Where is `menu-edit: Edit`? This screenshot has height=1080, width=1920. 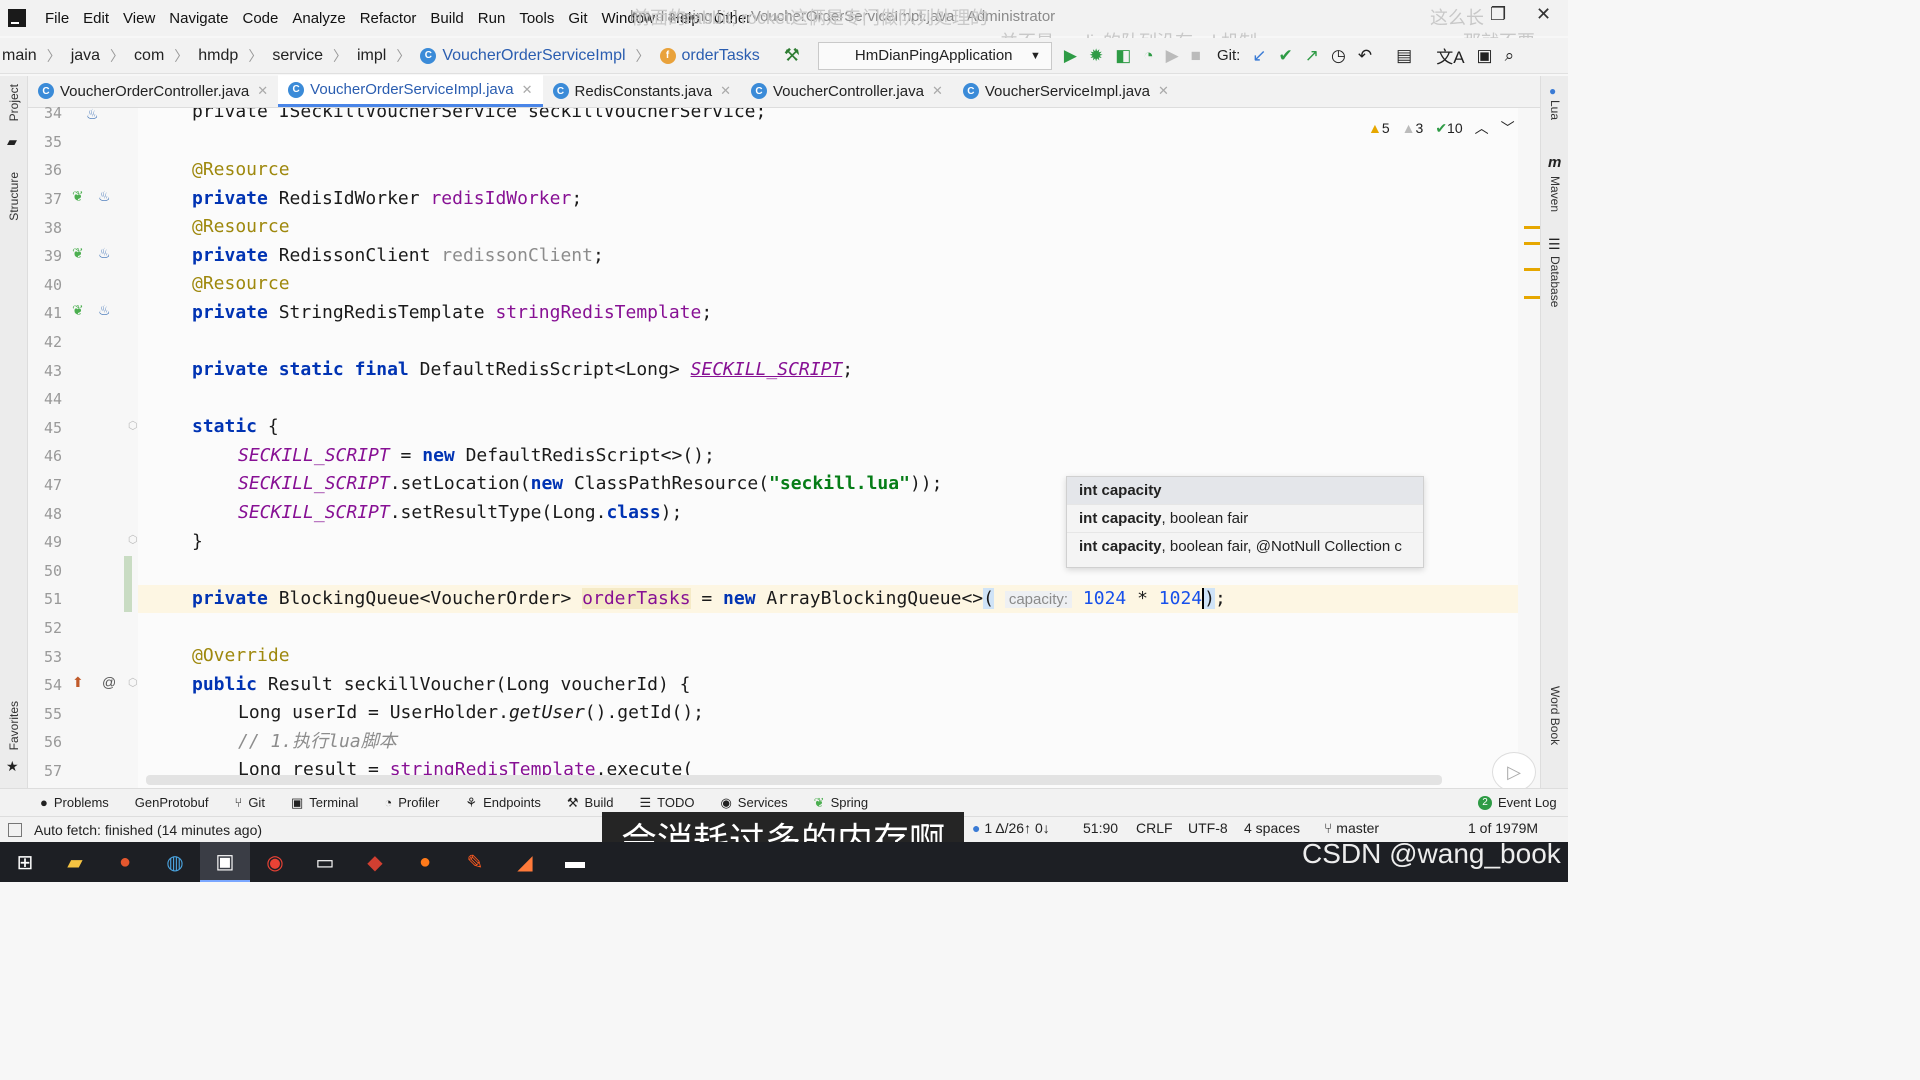 menu-edit: Edit is located at coordinates (96, 18).